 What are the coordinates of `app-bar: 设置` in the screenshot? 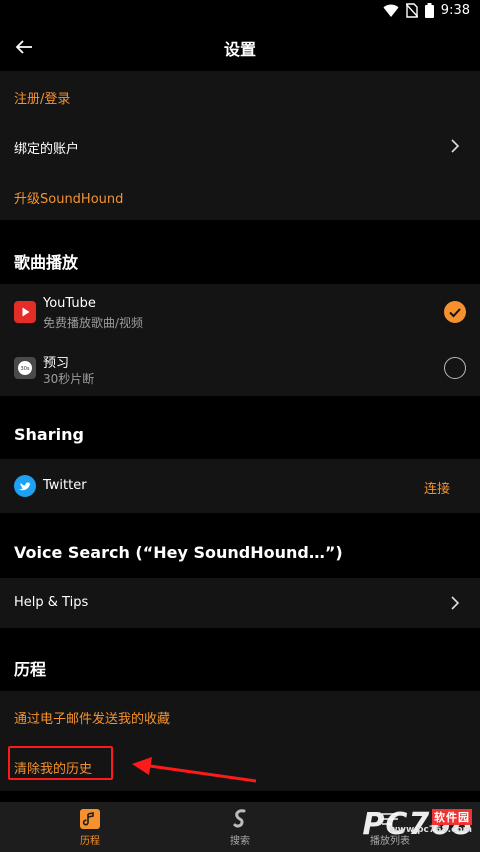 It's located at (240, 47).